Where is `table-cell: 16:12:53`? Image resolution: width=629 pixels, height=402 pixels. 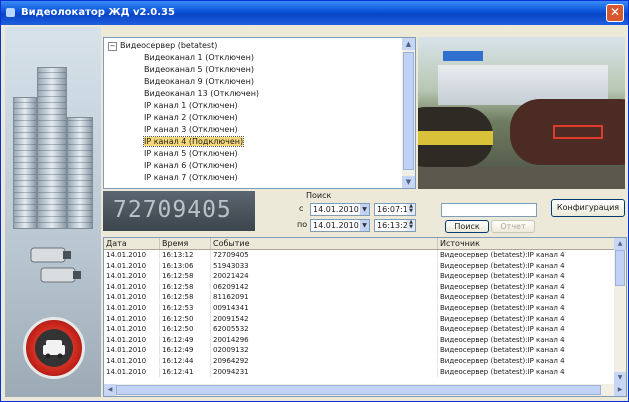 table-cell: 16:12:53 is located at coordinates (185, 308).